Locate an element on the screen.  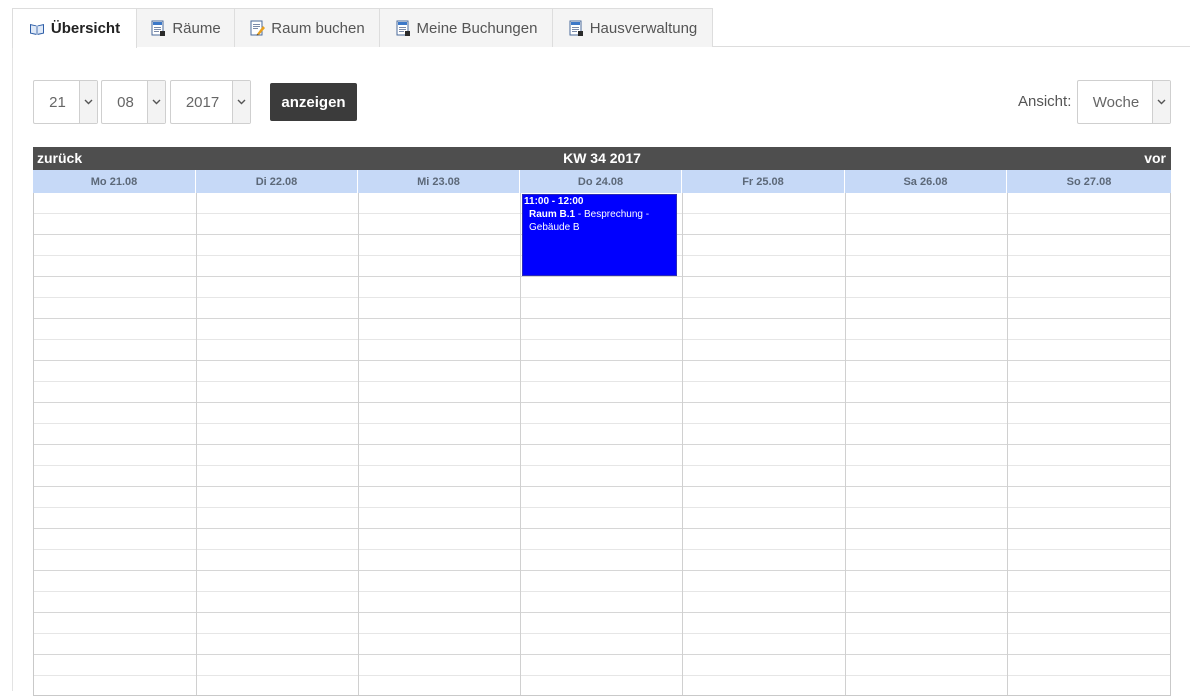
calendar-header: zurück KW 34 2017 vor is located at coordinates (602, 158).